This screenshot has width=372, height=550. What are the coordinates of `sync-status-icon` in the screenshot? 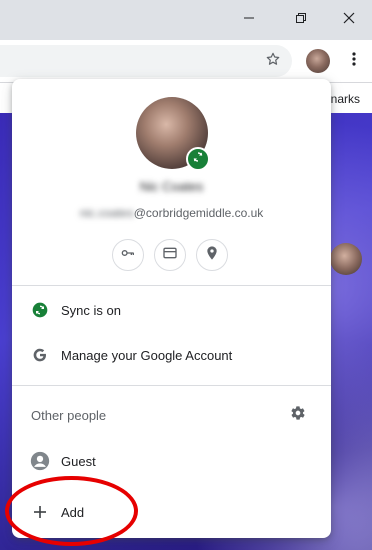 It's located at (40, 310).